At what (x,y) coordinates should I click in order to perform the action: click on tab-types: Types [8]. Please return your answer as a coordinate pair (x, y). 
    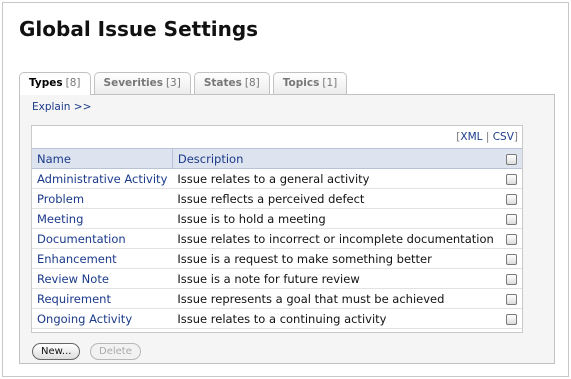
    Looking at the image, I should click on (55, 83).